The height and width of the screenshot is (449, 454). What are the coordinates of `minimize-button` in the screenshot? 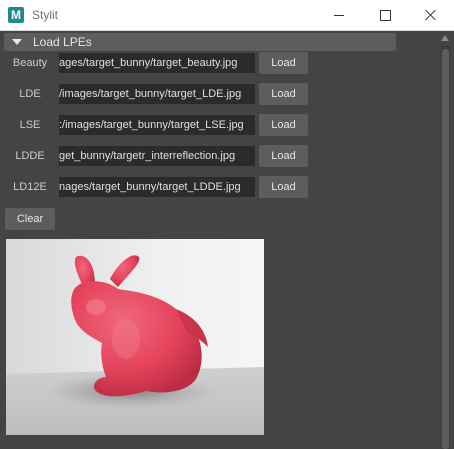 It's located at (339, 15).